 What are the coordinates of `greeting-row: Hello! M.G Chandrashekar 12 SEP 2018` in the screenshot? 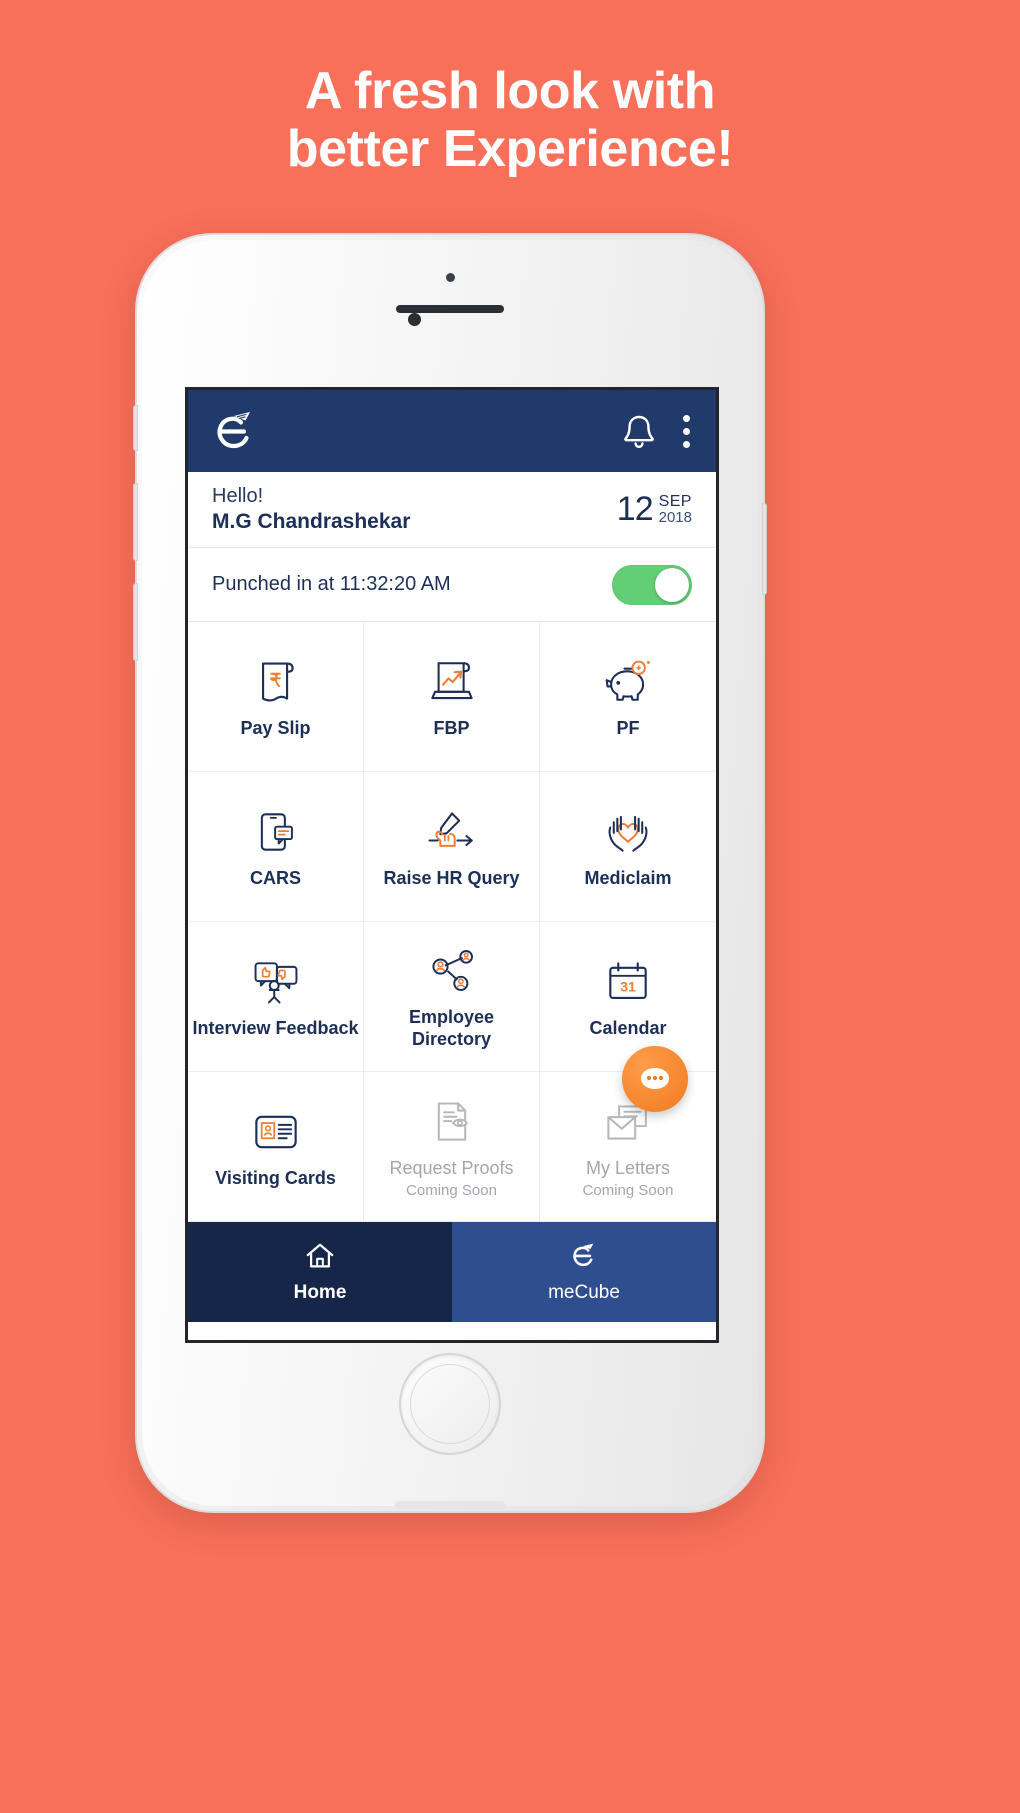 It's located at (452, 510).